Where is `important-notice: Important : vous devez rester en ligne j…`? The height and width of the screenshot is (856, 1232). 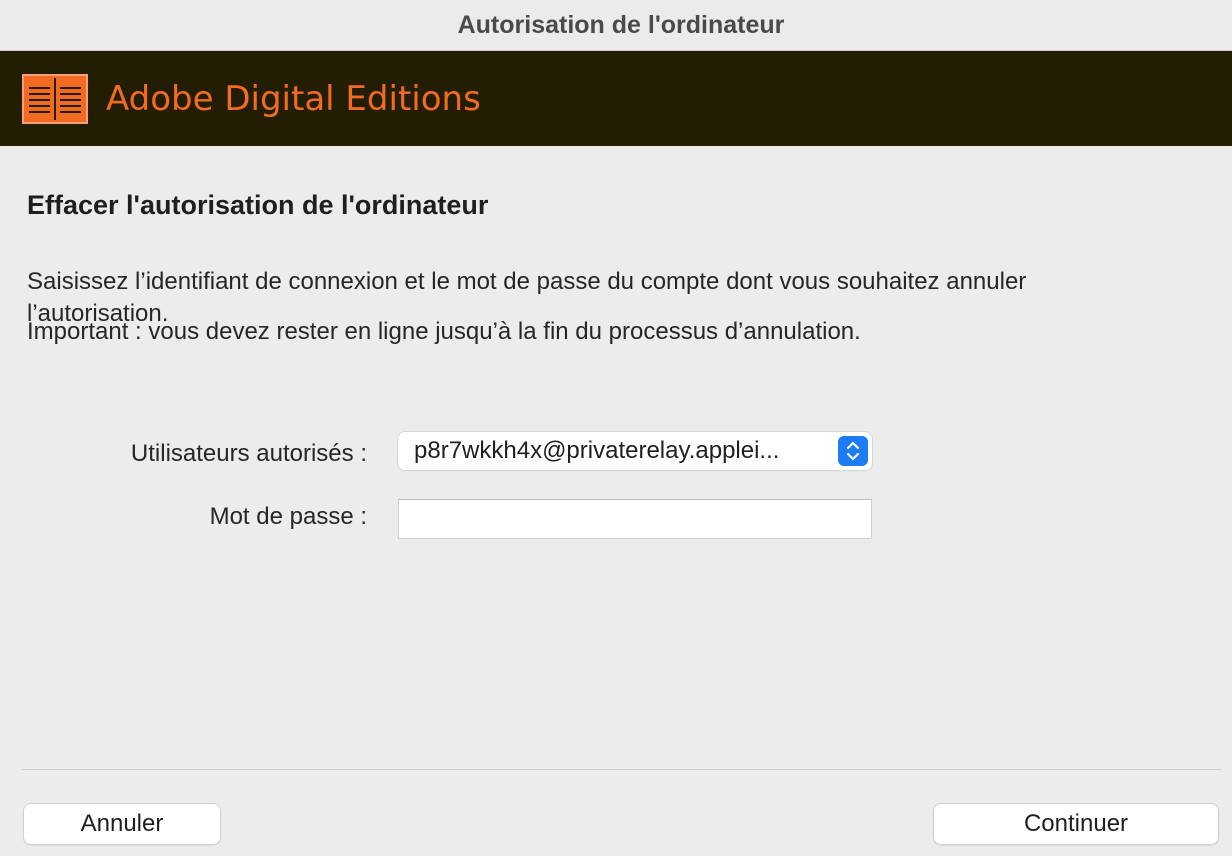 important-notice: Important : vous devez rester en ligne j… is located at coordinates (444, 331).